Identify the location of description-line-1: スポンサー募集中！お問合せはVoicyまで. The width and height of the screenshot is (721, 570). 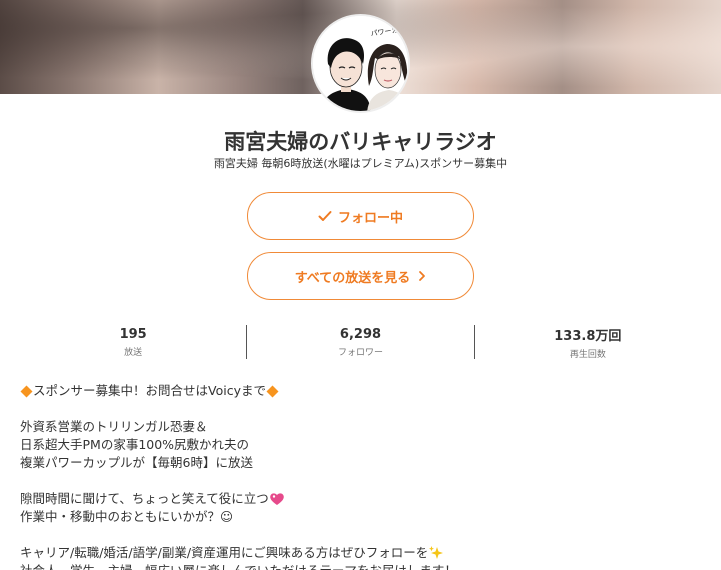
(149, 390).